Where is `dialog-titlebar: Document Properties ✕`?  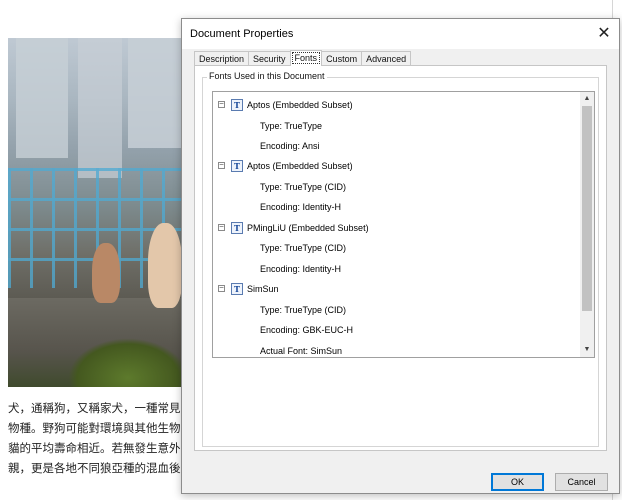 dialog-titlebar: Document Properties ✕ is located at coordinates (400, 34).